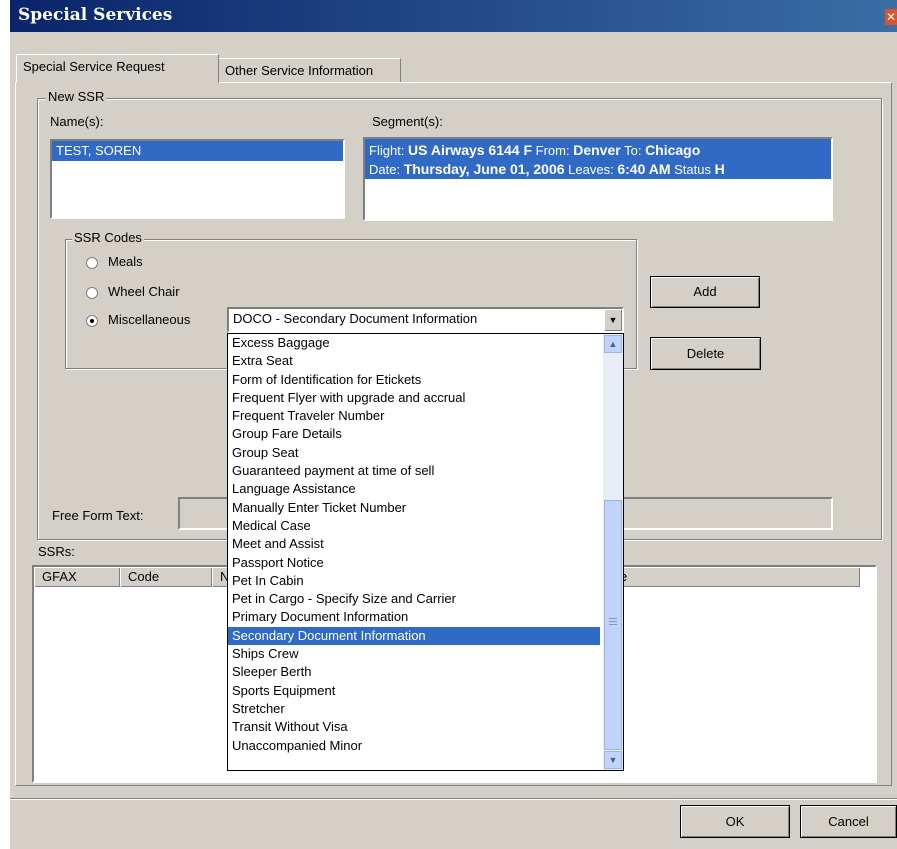  I want to click on dropdown-item: Manually Enter Ticket Number, so click(414, 508).